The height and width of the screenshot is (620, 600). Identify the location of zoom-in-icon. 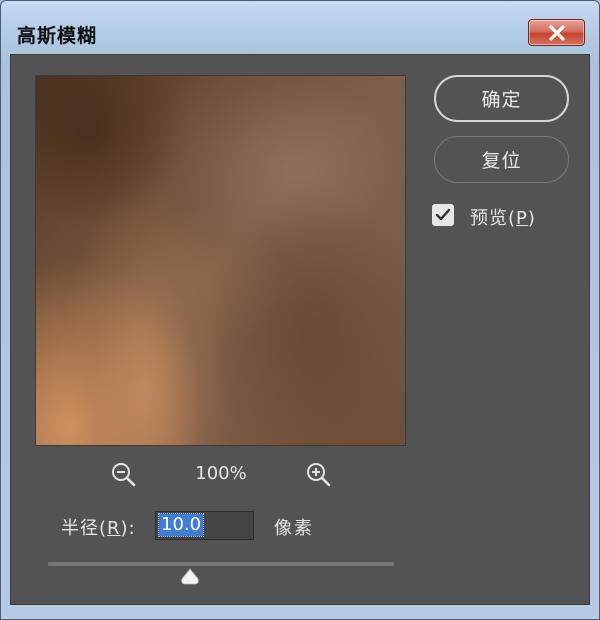
(319, 475).